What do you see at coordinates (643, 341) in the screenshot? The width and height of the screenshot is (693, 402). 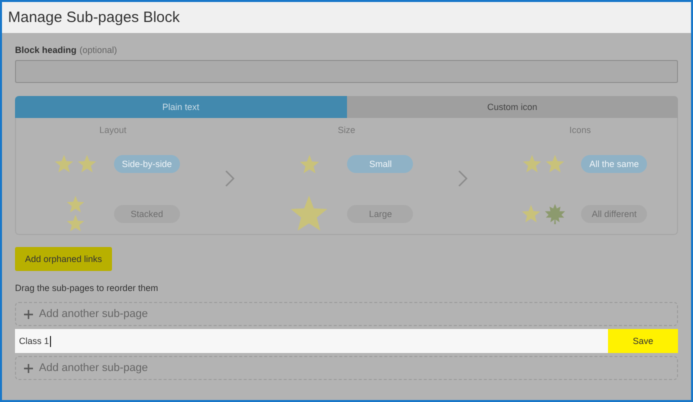 I see `save-button: Save` at bounding box center [643, 341].